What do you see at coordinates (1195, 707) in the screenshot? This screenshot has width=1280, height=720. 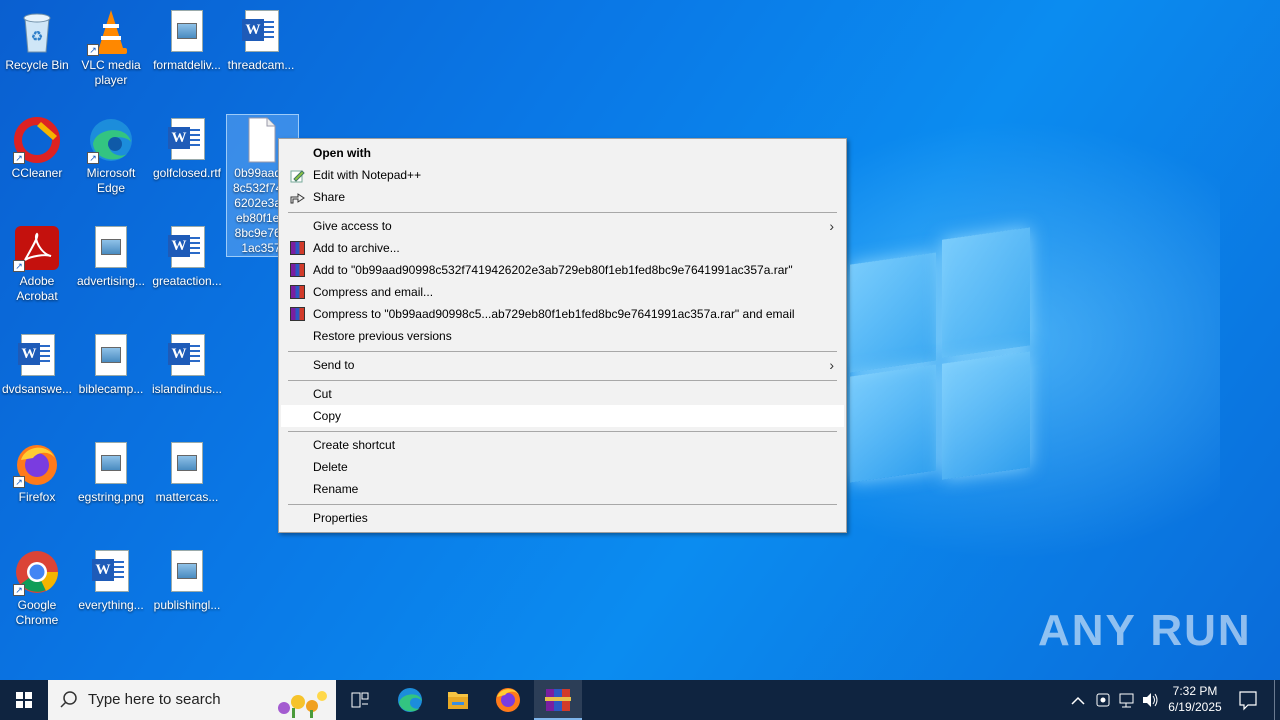 I see `clock-date: 6/19/2025` at bounding box center [1195, 707].